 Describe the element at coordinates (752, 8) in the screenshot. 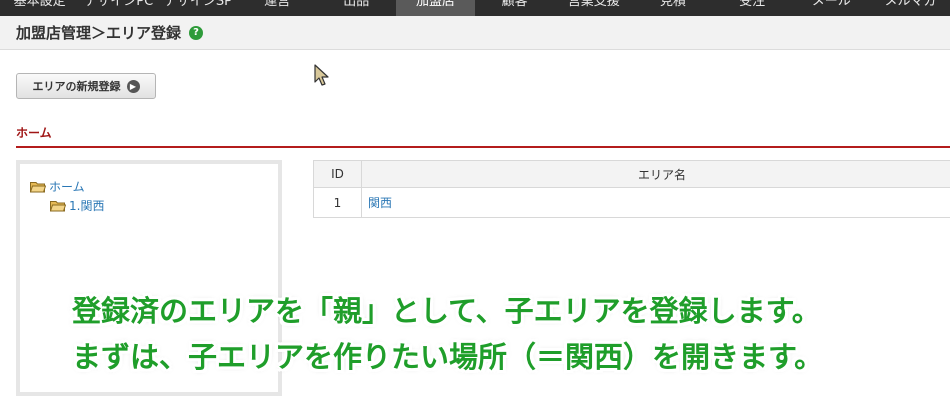

I see `nav-item-orders: 受注` at that location.